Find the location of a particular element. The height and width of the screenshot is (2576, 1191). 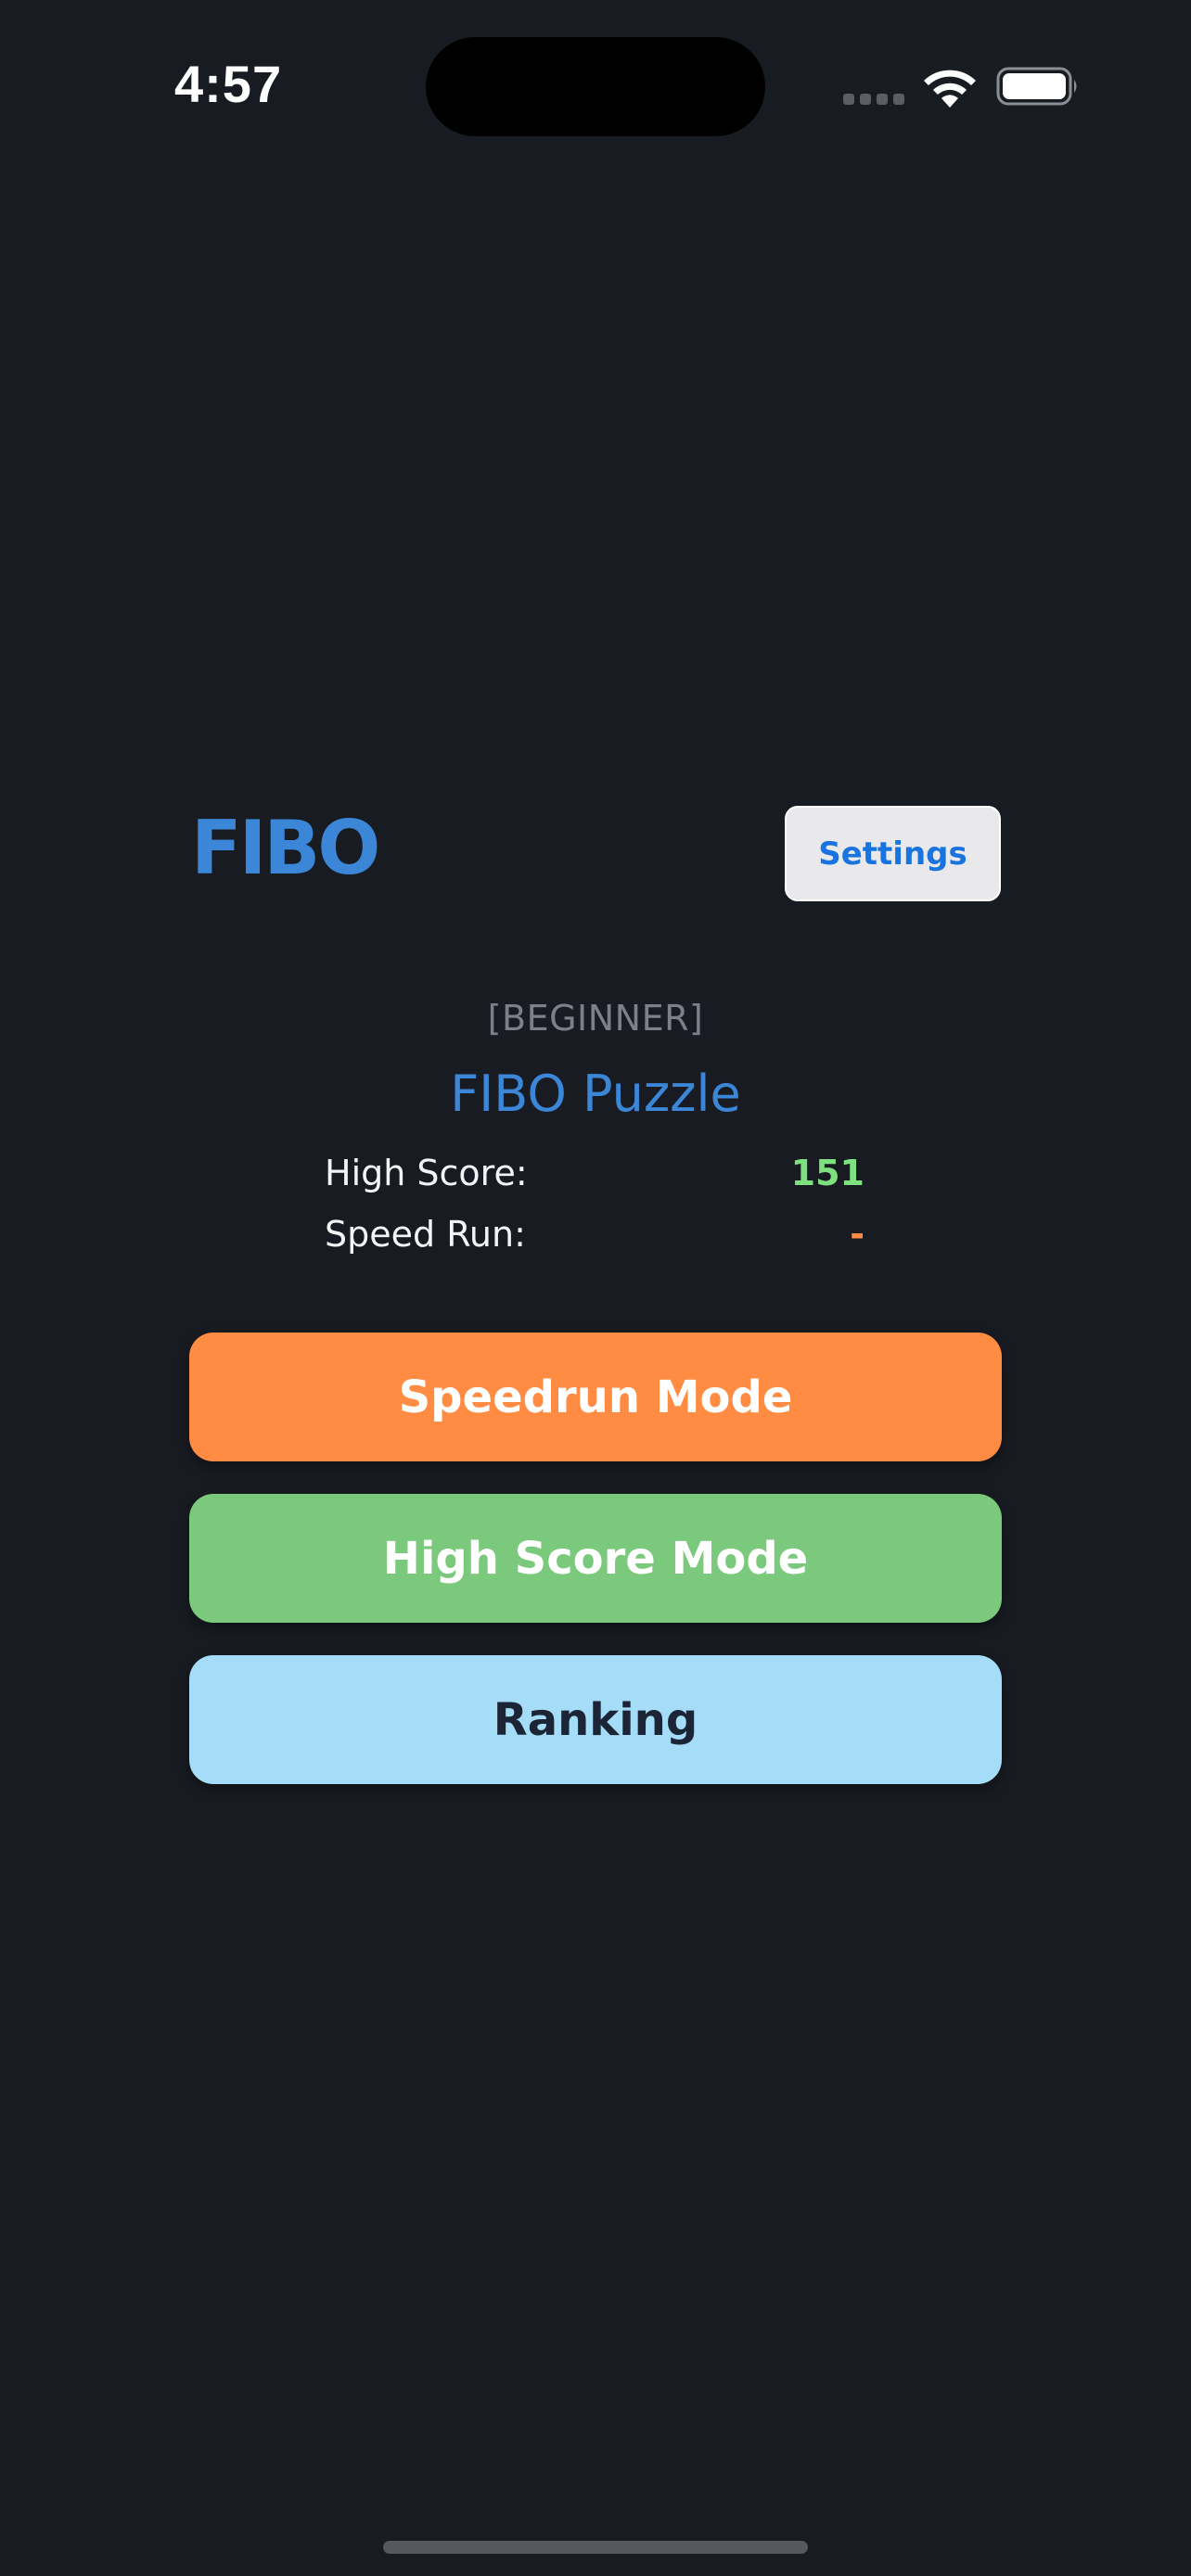

game-title: FIBO Puzzle is located at coordinates (595, 1094).